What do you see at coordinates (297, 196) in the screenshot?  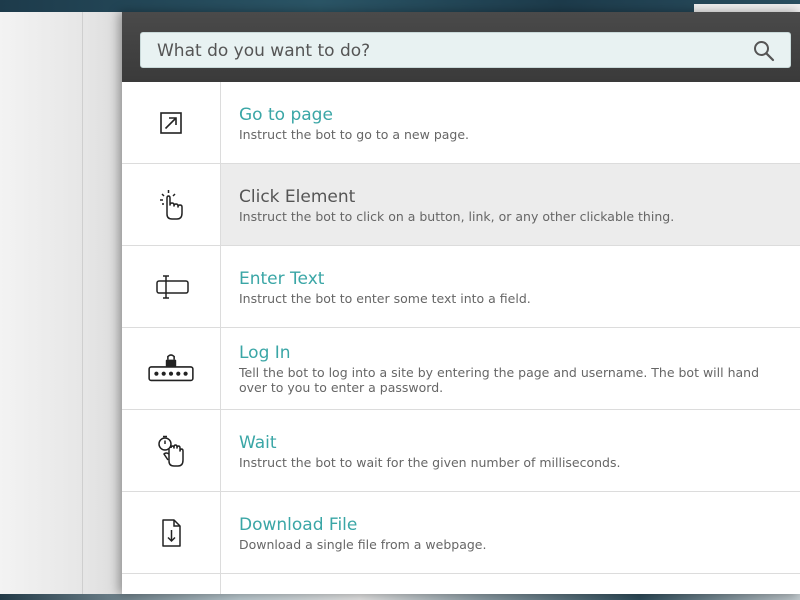 I see `action-title: Click Element` at bounding box center [297, 196].